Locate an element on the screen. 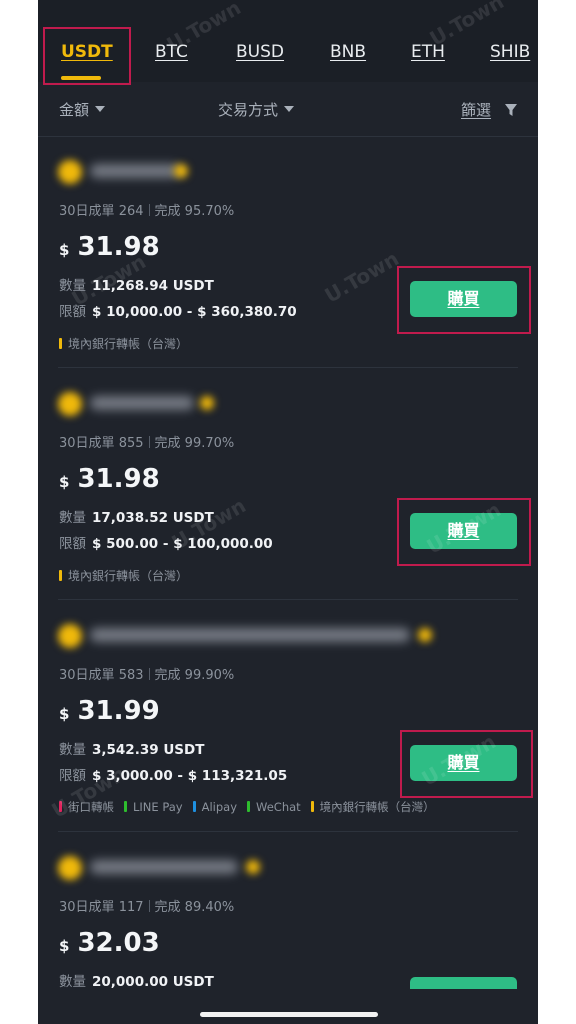 The height and width of the screenshot is (1024, 576). limit-row: 限額 $ 3,000.00 - $ 113,321.05 is located at coordinates (173, 774).